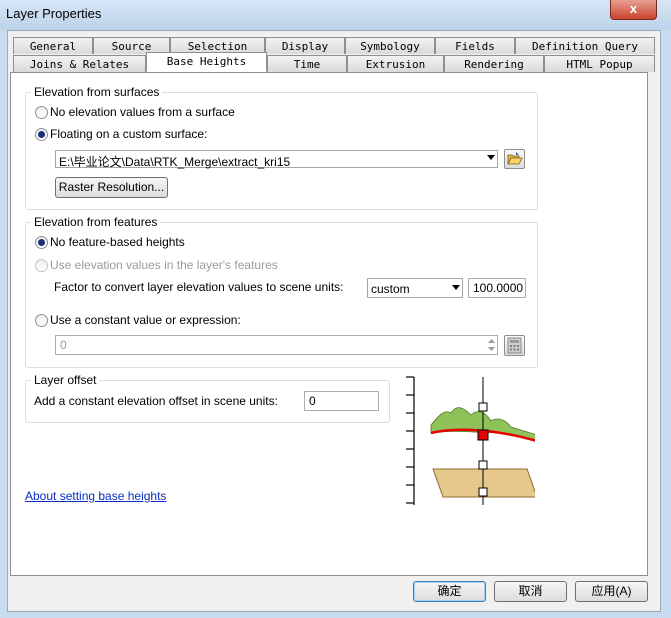 This screenshot has width=671, height=618. Describe the element at coordinates (307, 63) in the screenshot. I see `tab-time: Time` at that location.